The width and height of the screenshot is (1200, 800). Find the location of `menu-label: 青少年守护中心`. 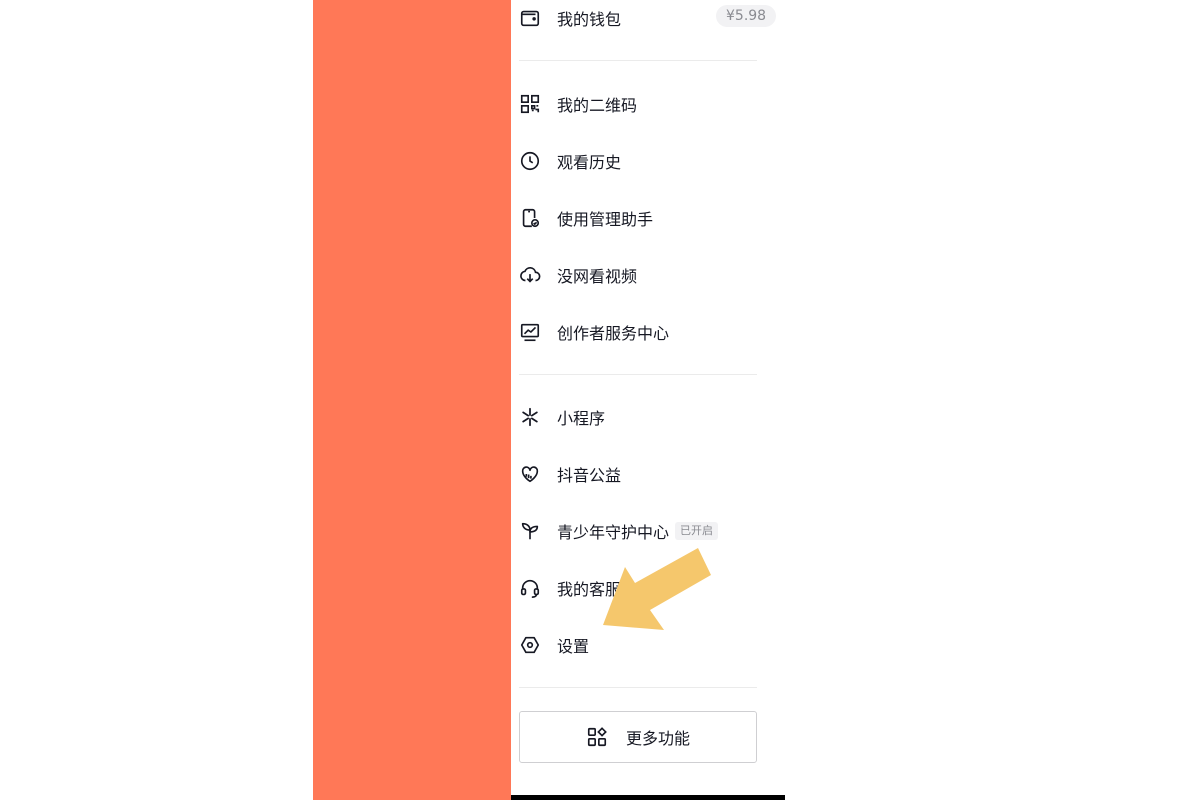

menu-label: 青少年守护中心 is located at coordinates (613, 532).